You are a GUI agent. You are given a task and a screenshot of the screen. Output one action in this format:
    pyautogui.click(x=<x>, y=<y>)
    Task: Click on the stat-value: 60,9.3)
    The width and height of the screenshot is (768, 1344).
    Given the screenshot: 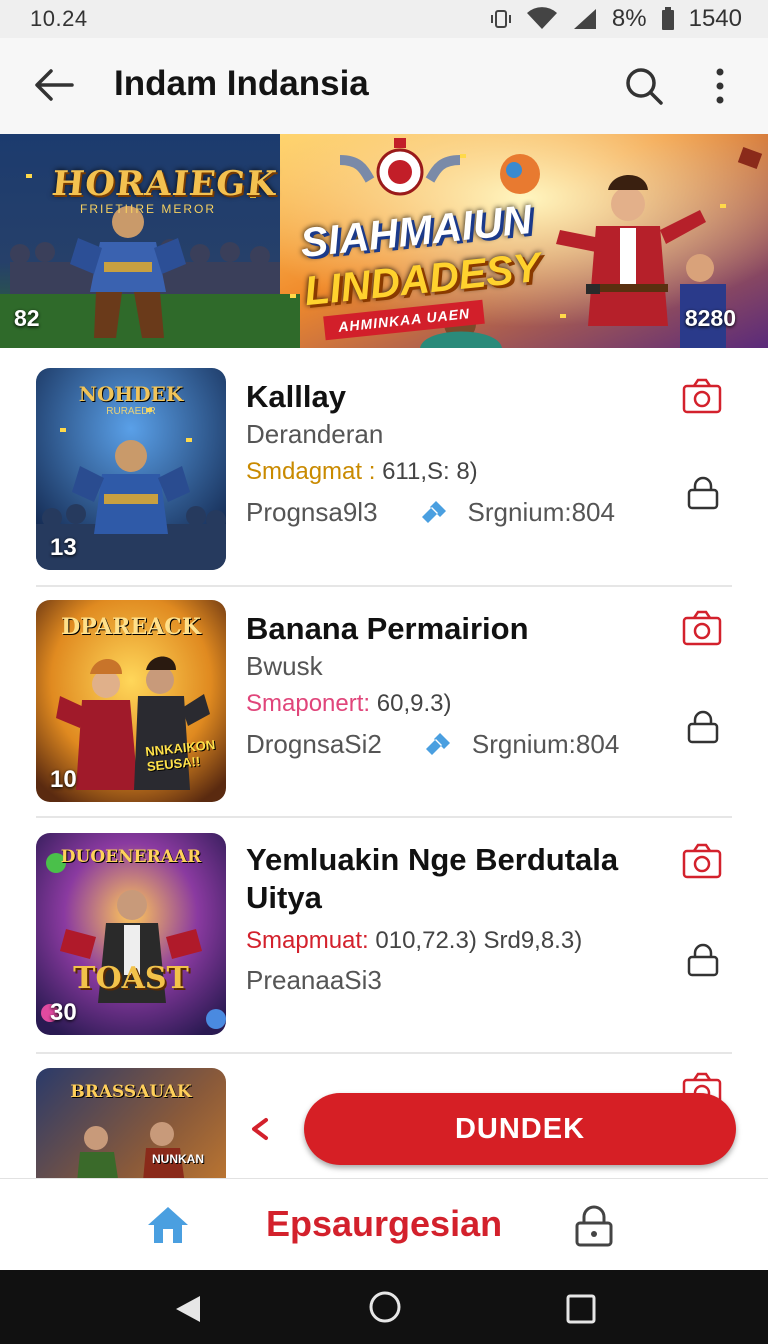 What is the action you would take?
    pyautogui.click(x=414, y=703)
    